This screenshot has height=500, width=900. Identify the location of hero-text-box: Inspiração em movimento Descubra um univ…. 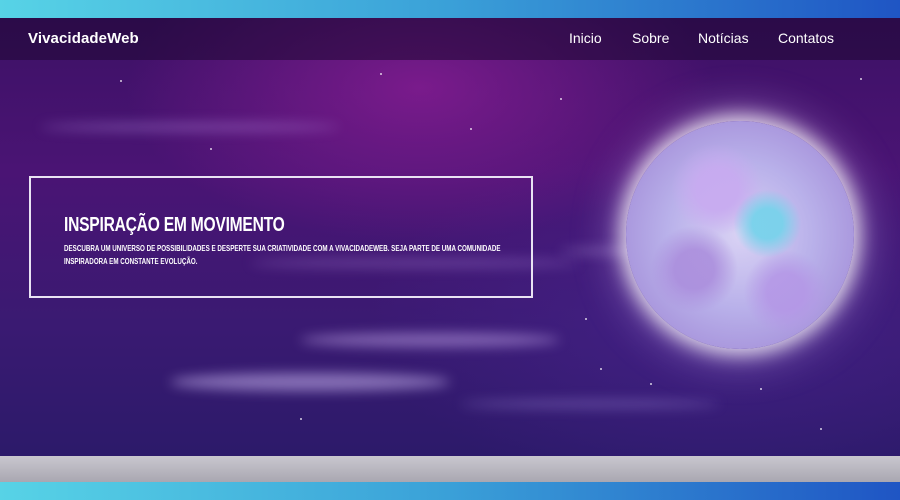
(281, 237).